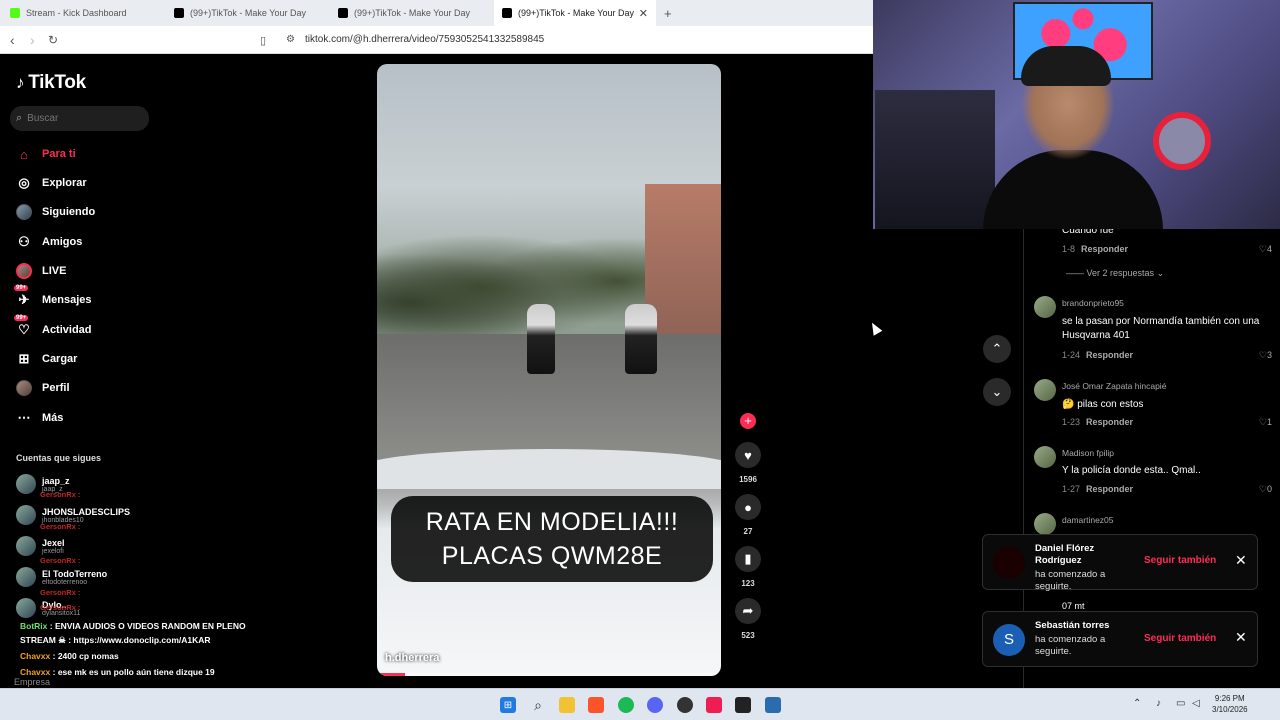  Describe the element at coordinates (748, 463) in the screenshot. I see `like-button: ♥ 1596` at that location.